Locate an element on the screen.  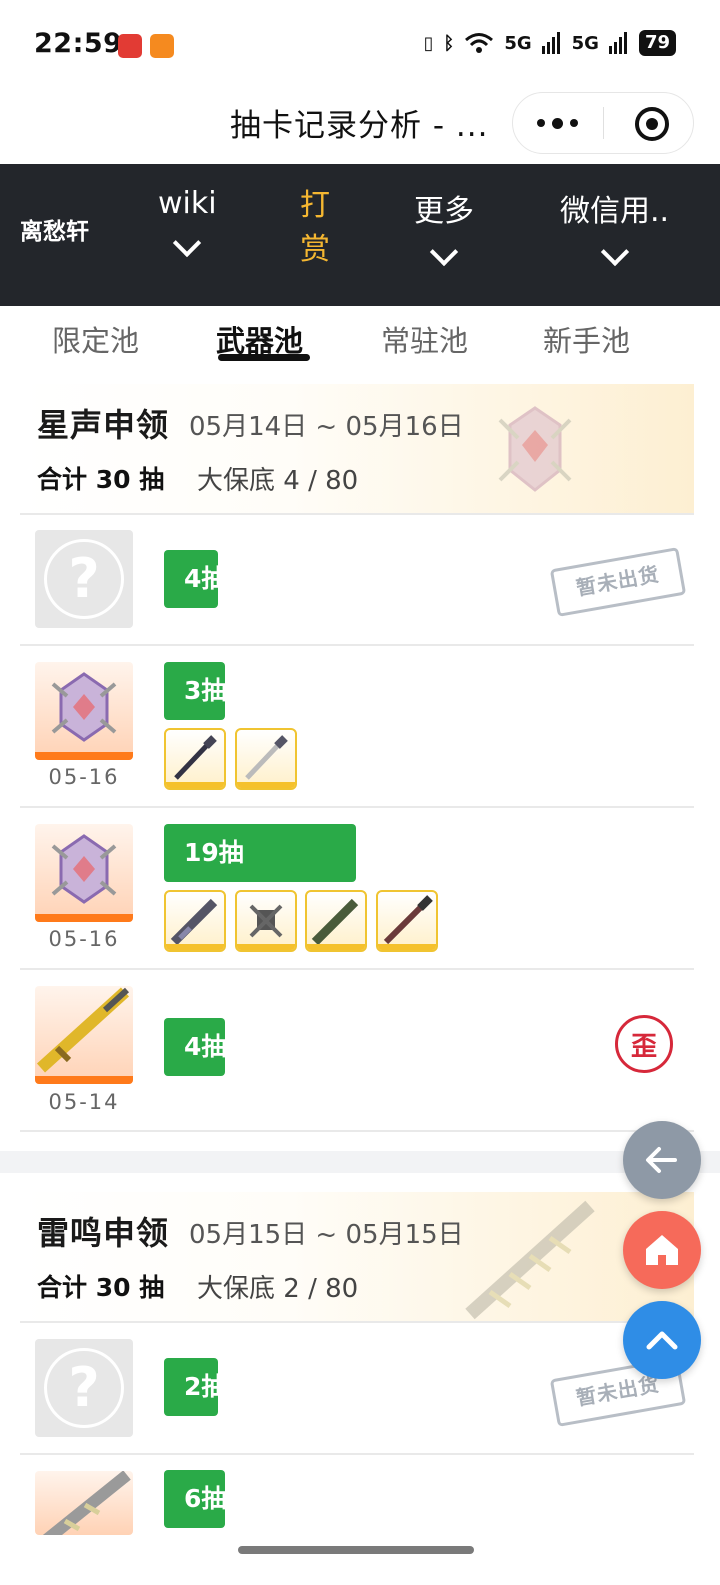
nav-item-more: 更多 is located at coordinates (444, 226).